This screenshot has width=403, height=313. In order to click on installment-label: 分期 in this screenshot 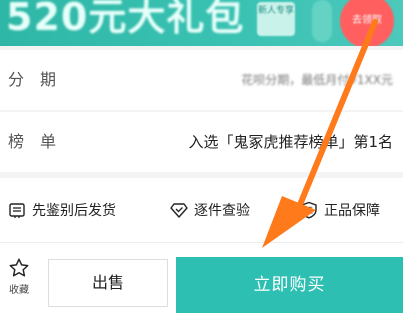, I will do `click(40, 79)`.